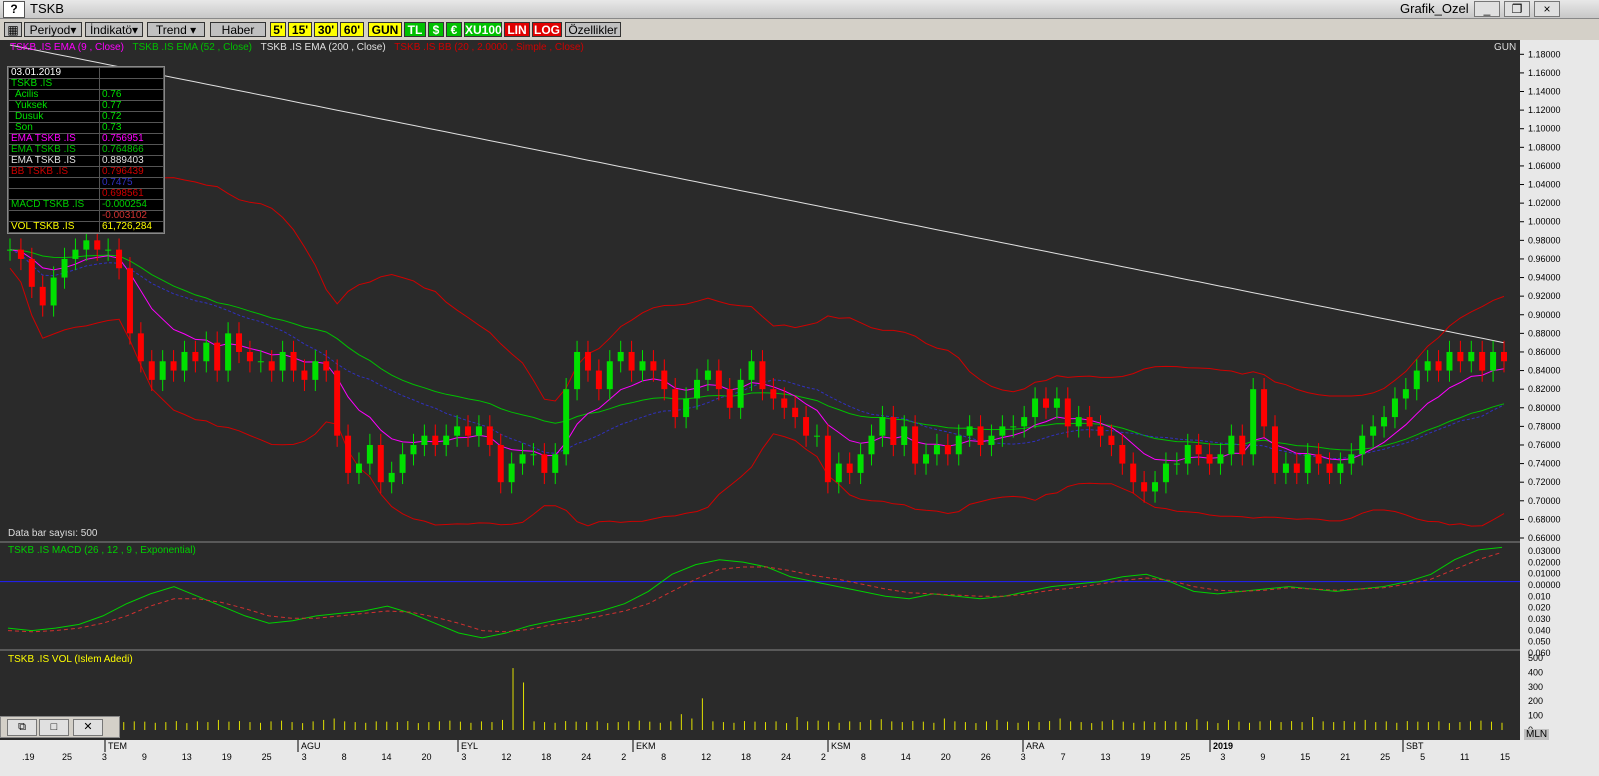 This screenshot has height=776, width=1599. Describe the element at coordinates (1487, 9) in the screenshot. I see `minimize-button: _` at that location.